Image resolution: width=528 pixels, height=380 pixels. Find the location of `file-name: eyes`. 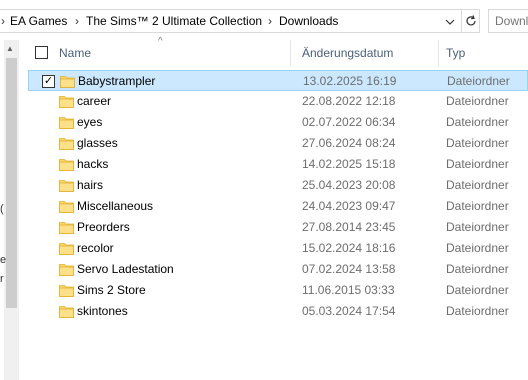

file-name: eyes is located at coordinates (89, 122).